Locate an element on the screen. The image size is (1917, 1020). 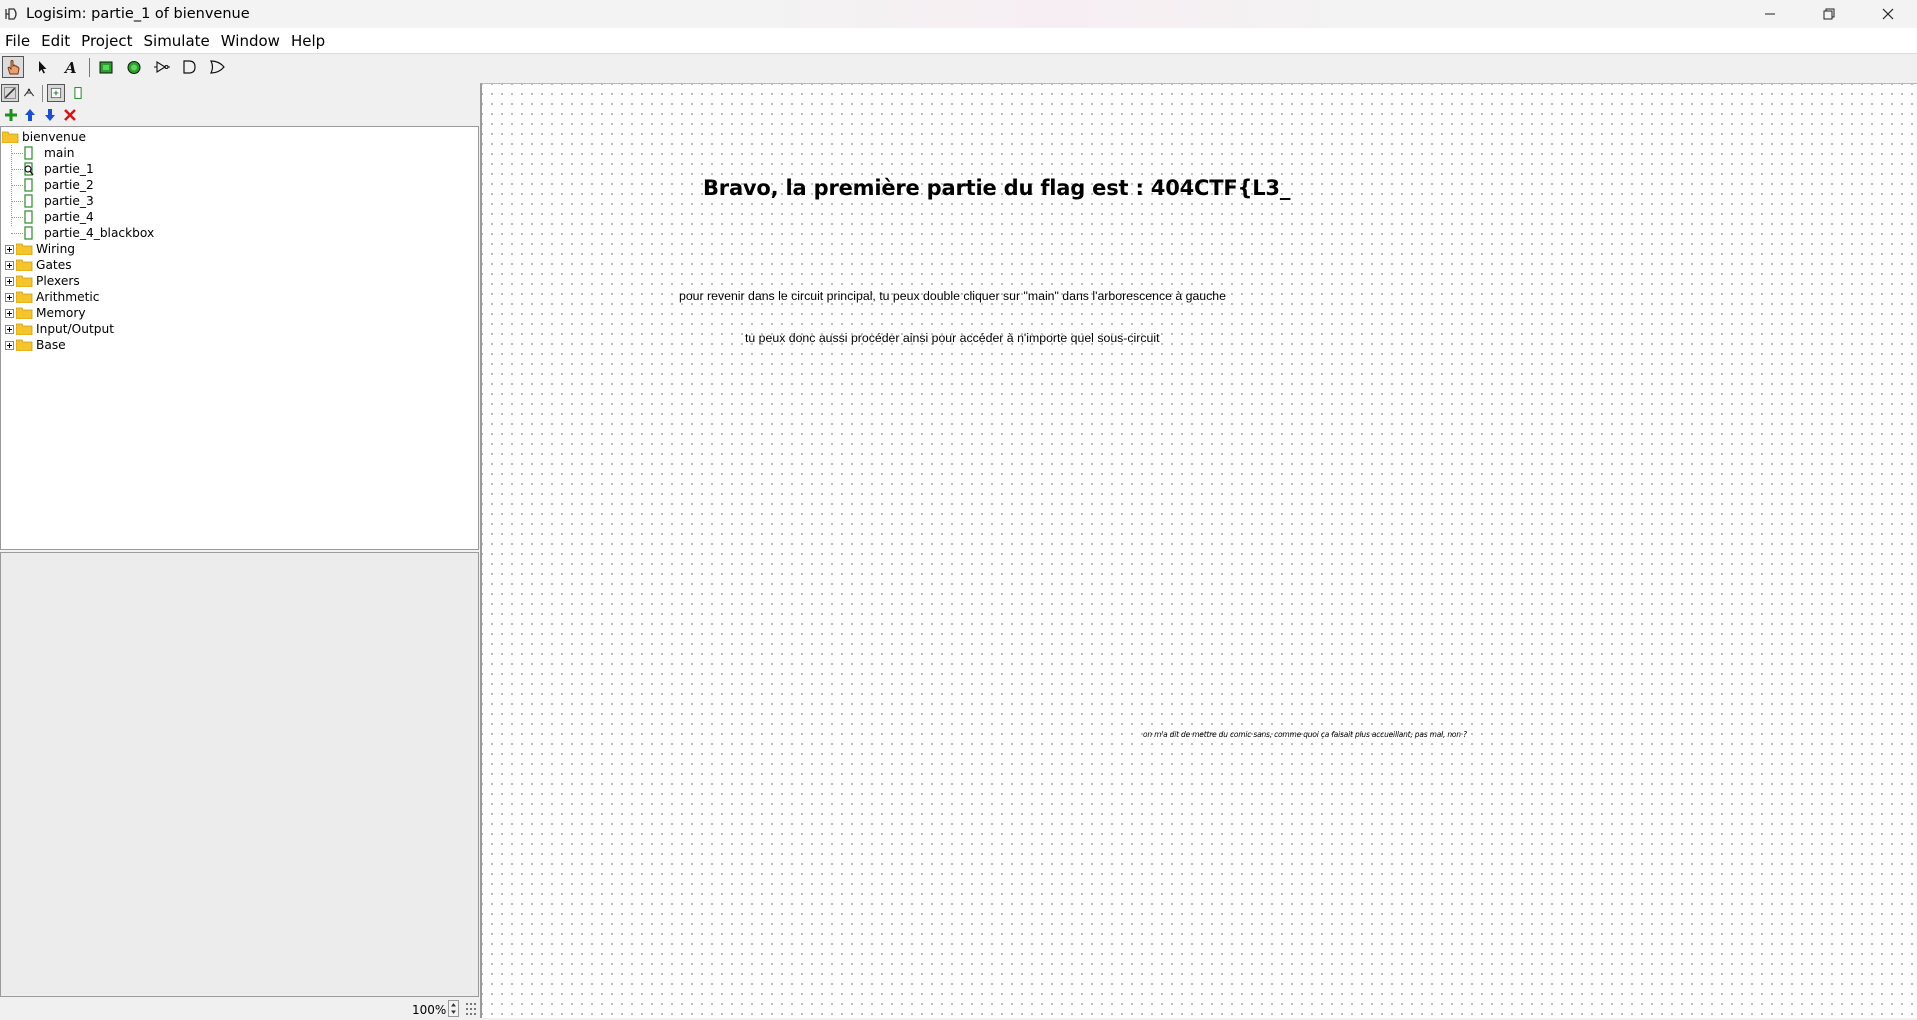
tree-library-memory: Memory is located at coordinates (45, 313).